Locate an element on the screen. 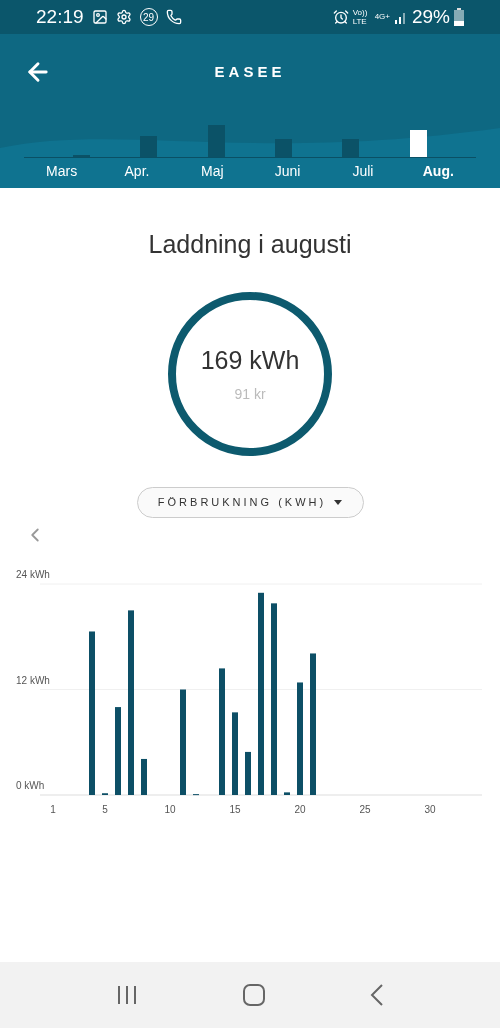 The image size is (500, 1028). energy-total: 169 kWh is located at coordinates (250, 361).